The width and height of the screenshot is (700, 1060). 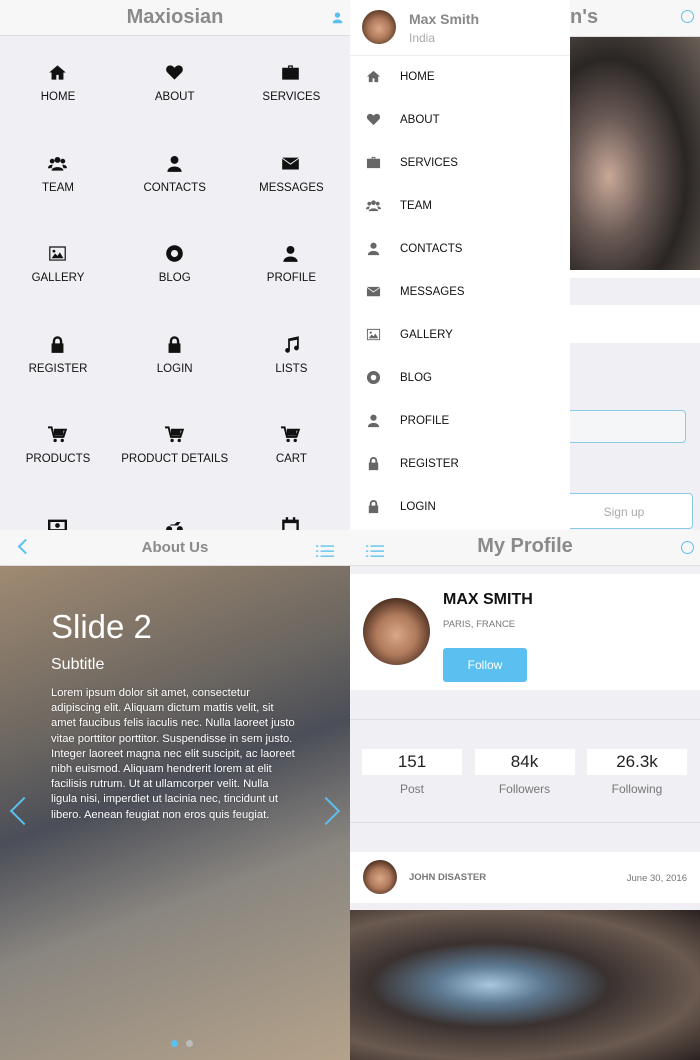 What do you see at coordinates (447, 877) in the screenshot?
I see `post-author: JOHN DISASTER` at bounding box center [447, 877].